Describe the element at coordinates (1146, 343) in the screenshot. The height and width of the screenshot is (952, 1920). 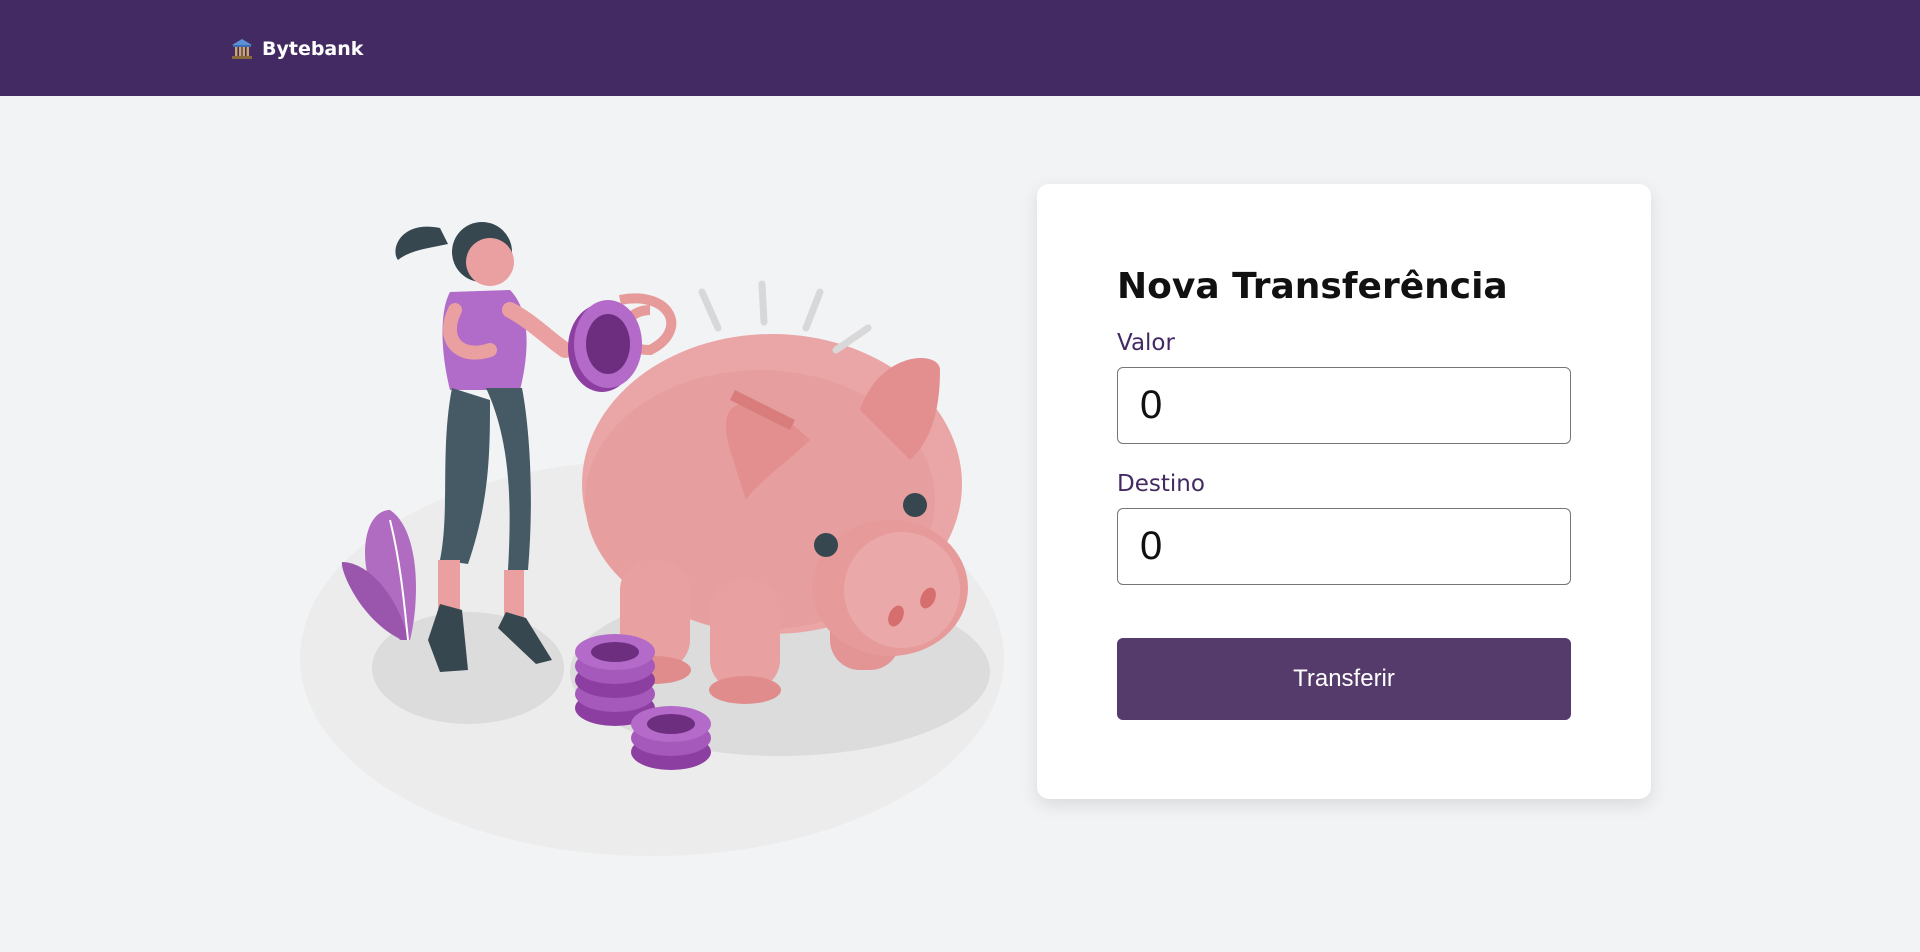
I see `valor-label: Valor` at that location.